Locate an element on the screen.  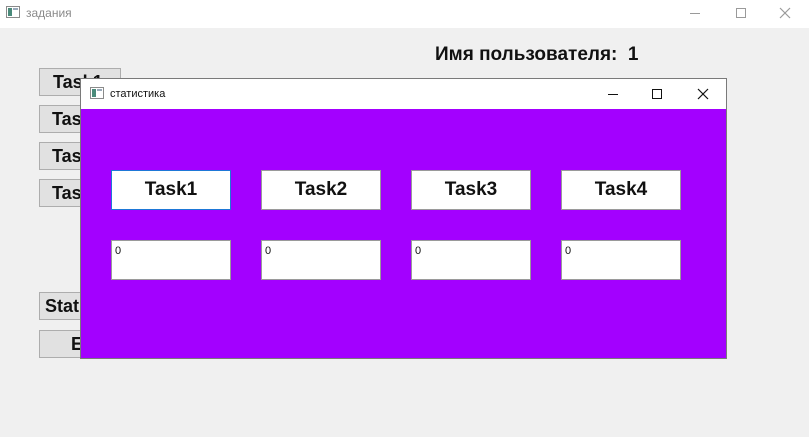
task4-label: Task4 is located at coordinates (621, 190).